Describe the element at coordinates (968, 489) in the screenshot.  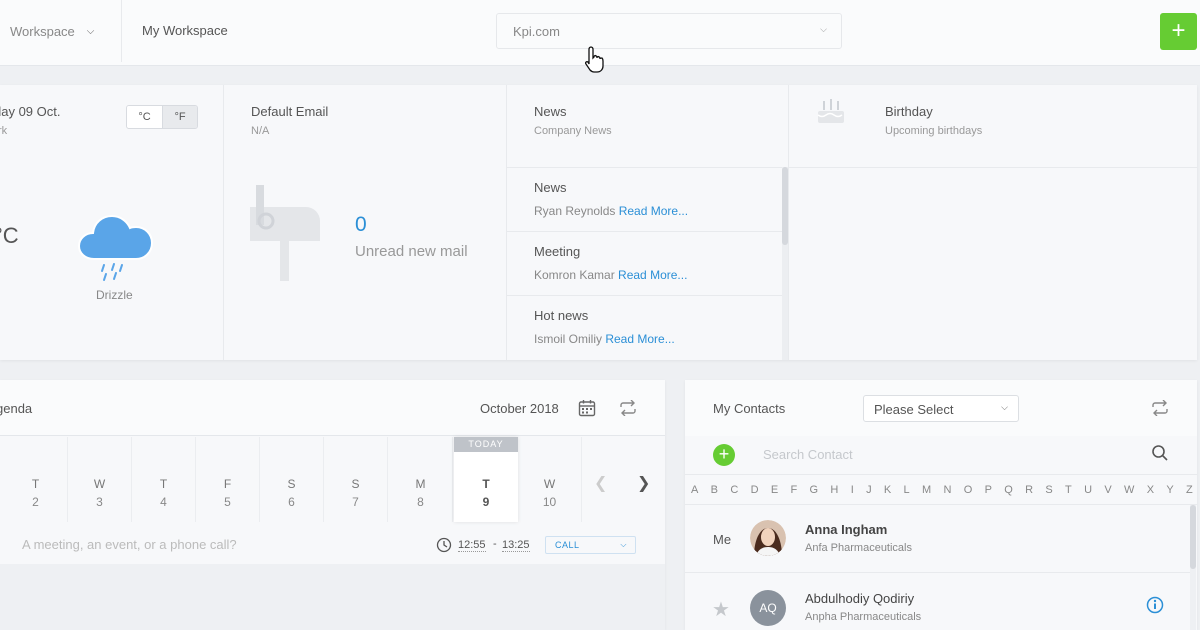
I see `alphabet-letter: O` at that location.